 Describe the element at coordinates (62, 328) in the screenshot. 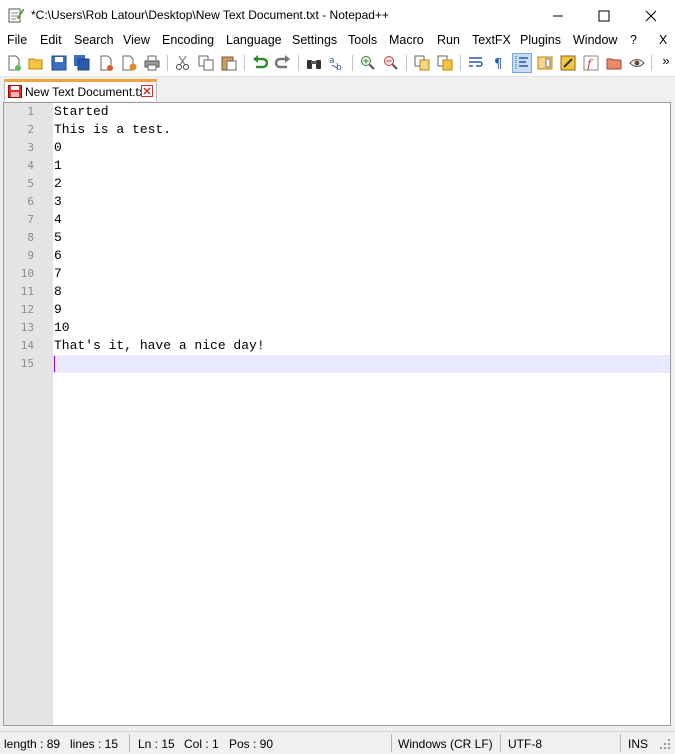

I see `code-line: 10` at that location.